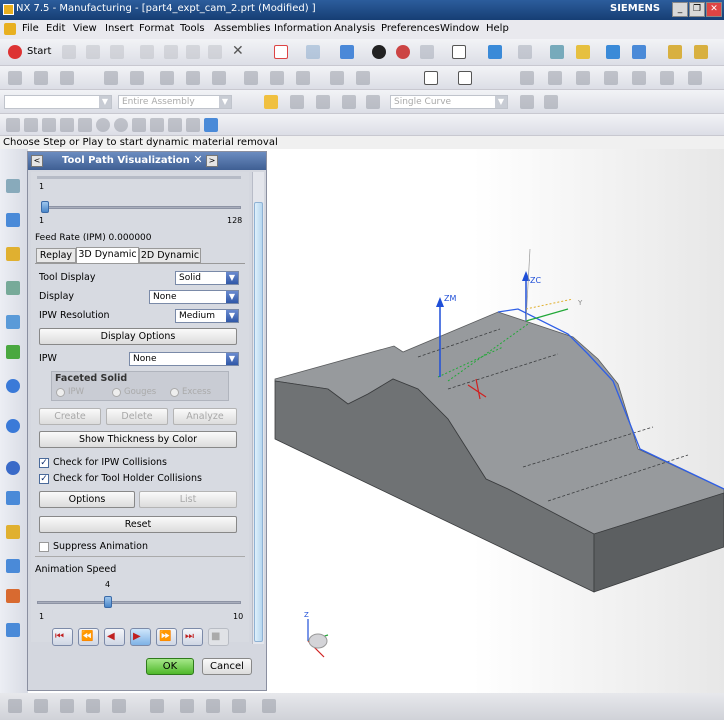 The width and height of the screenshot is (724, 720). What do you see at coordinates (212, 161) in the screenshot?
I see `expand-right-icon: >` at bounding box center [212, 161].